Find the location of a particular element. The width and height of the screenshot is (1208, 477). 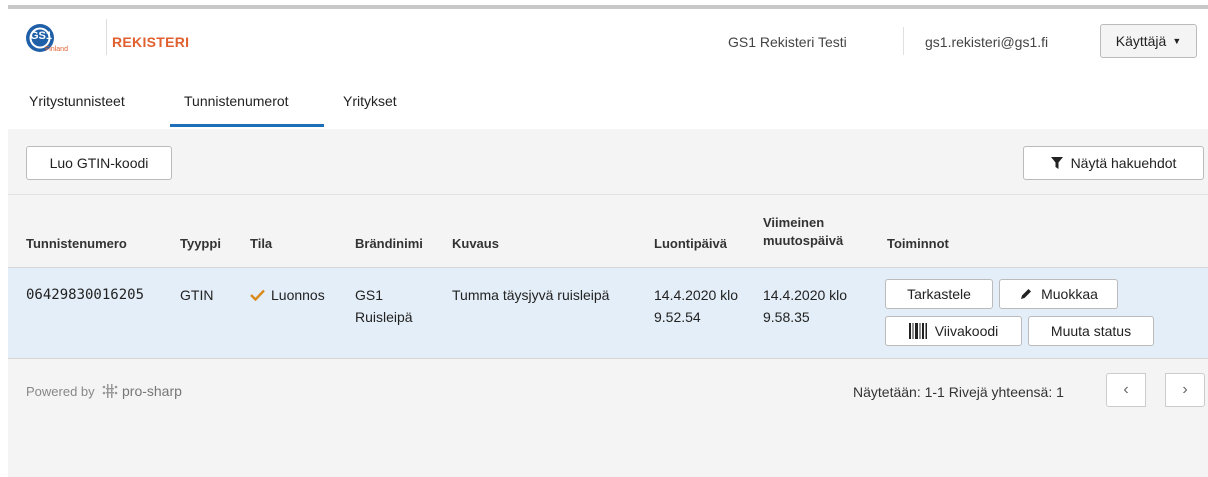

chevron-left-icon: ‹ is located at coordinates (1126, 389).